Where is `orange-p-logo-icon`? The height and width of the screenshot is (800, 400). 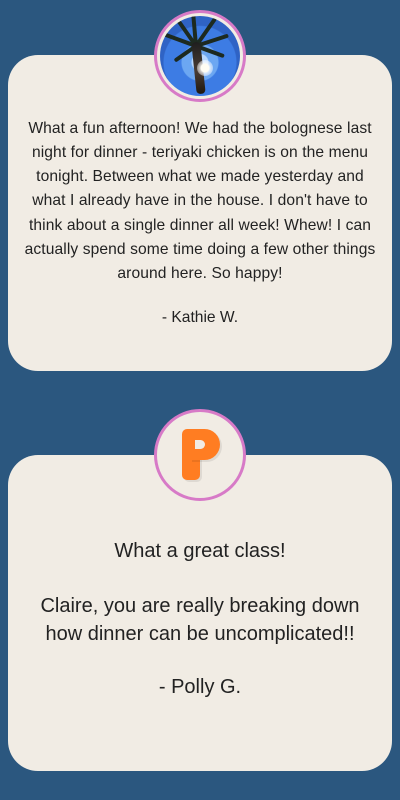 orange-p-logo-icon is located at coordinates (200, 455).